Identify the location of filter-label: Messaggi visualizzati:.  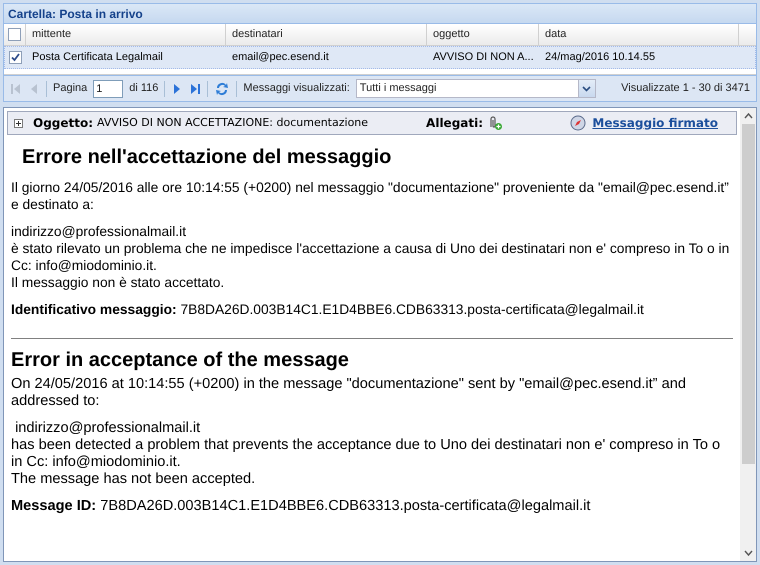
(296, 88).